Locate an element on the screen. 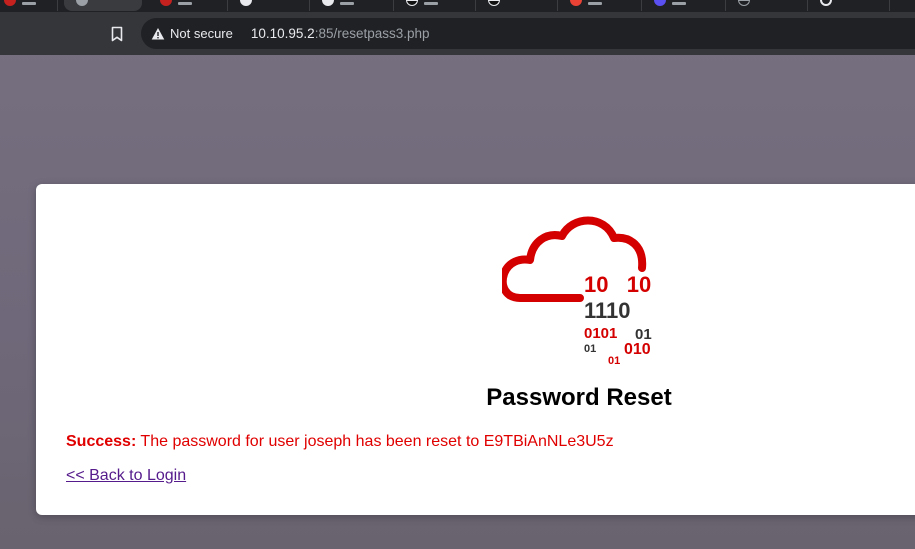 This screenshot has width=915, height=549. browser-toolbar: Not secure 10.10.95.2:85/resetpass3.php is located at coordinates (457, 33).